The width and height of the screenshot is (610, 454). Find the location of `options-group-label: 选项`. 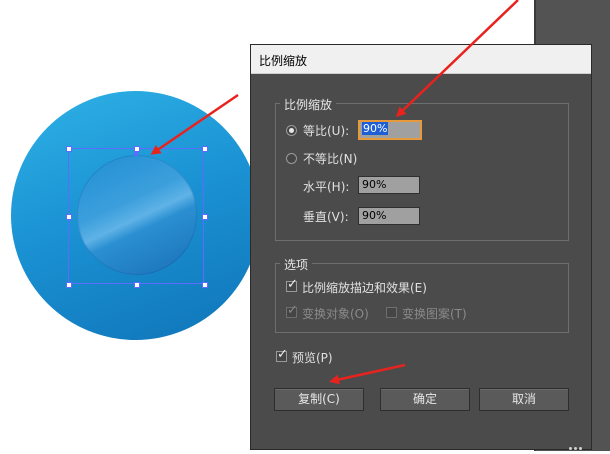

options-group-label: 选项 is located at coordinates (296, 264).